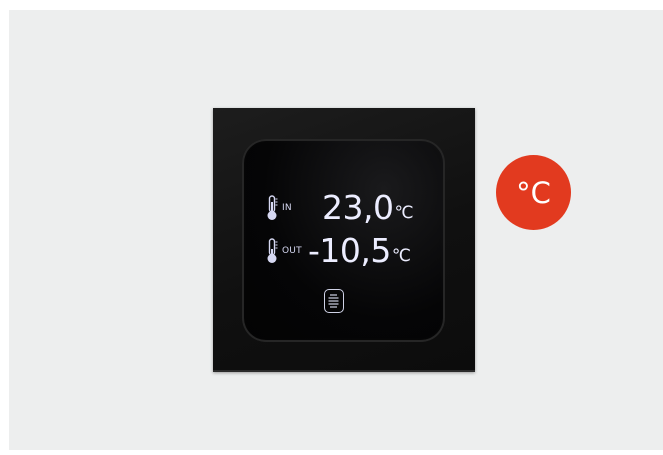 The image size is (663, 455). I want to click on outdoor-temperature-row: OUT -10,5 ℃, so click(338, 250).